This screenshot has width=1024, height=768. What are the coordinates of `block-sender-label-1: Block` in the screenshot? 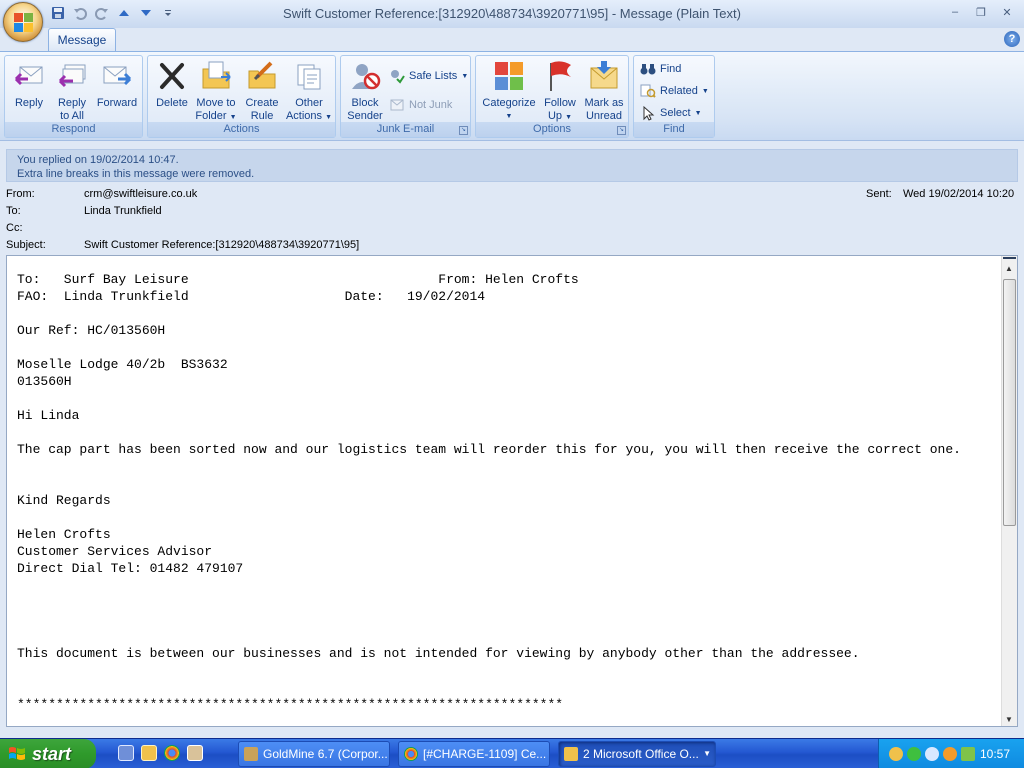 It's located at (365, 103).